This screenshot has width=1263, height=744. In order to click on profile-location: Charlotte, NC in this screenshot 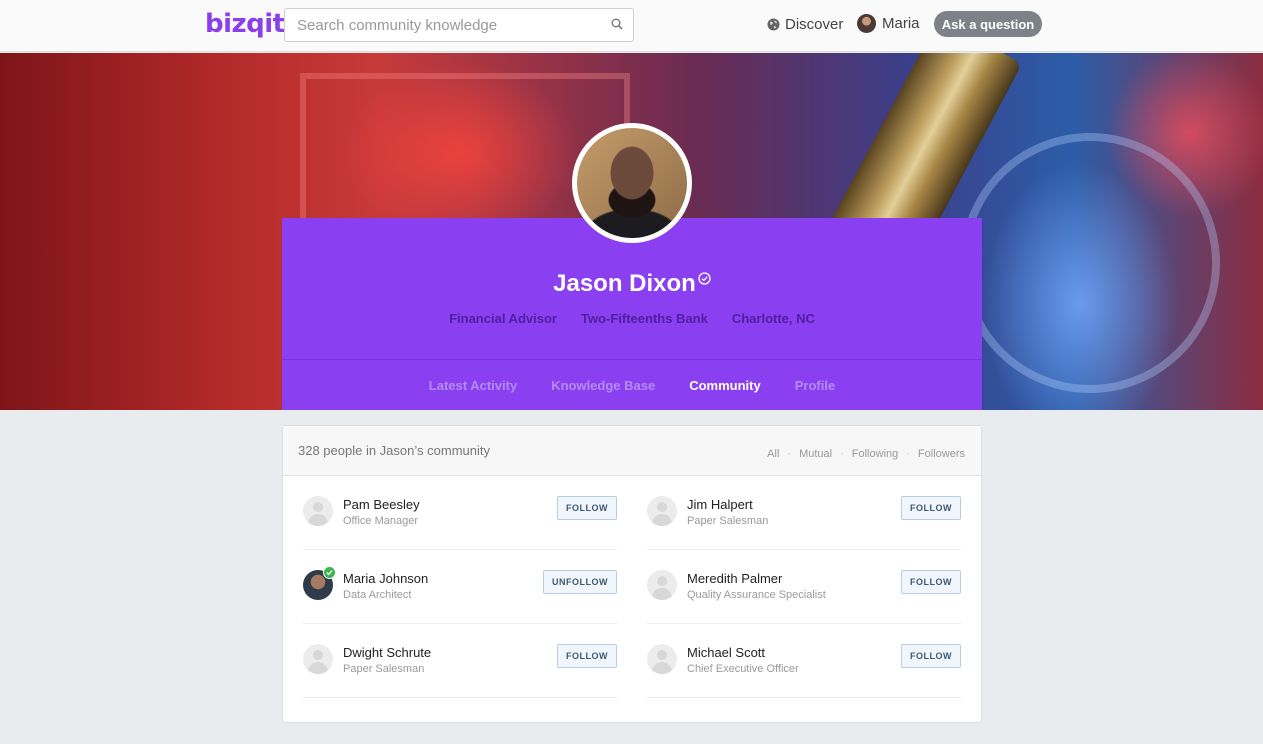, I will do `click(773, 318)`.